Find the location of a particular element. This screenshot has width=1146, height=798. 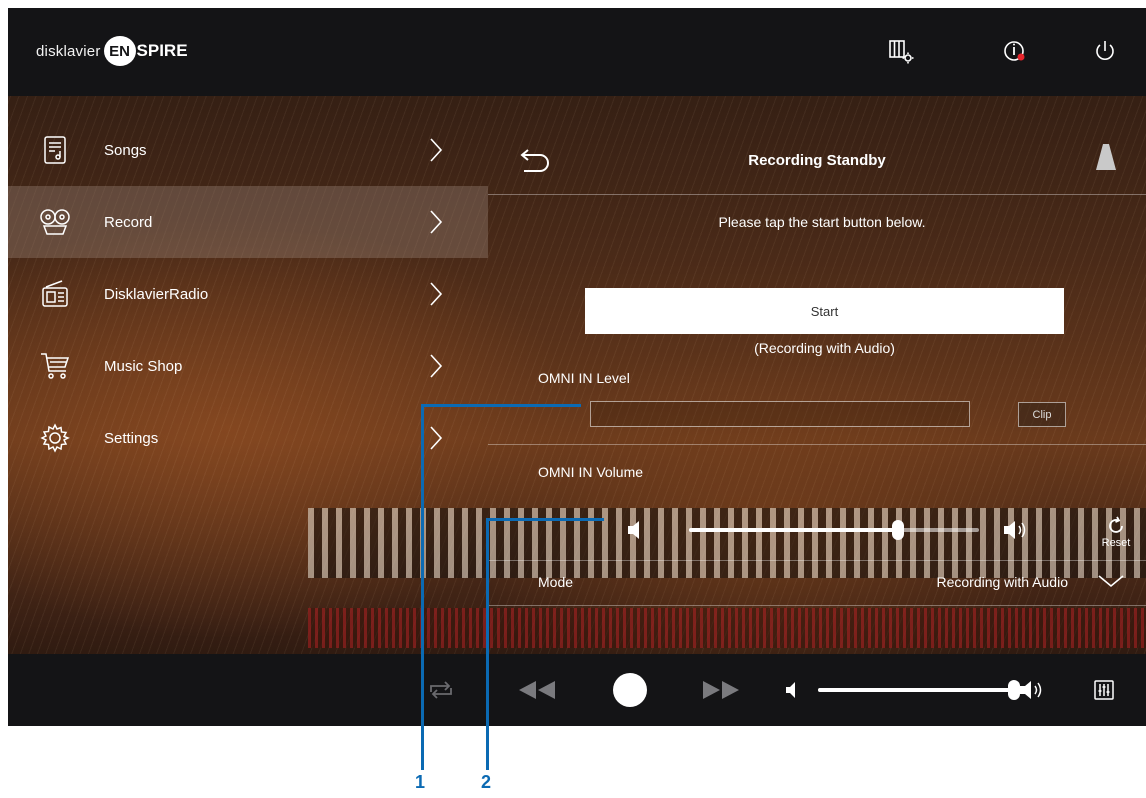

record-button-icon is located at coordinates (630, 690).